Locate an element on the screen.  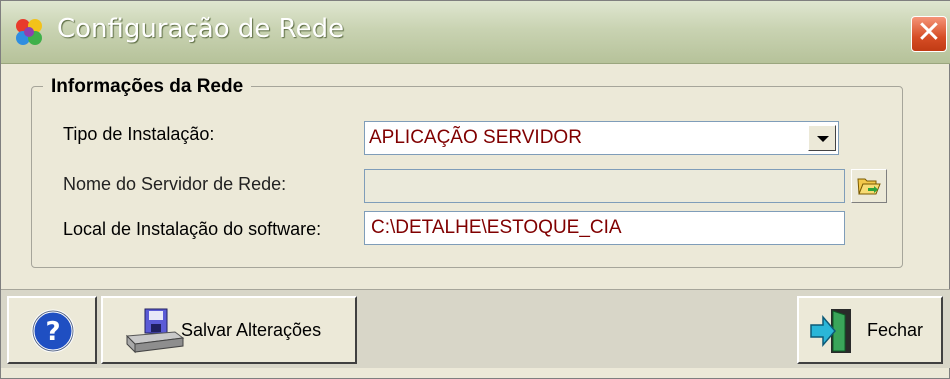
install-type-label: Tipo de Instalação: is located at coordinates (139, 134).